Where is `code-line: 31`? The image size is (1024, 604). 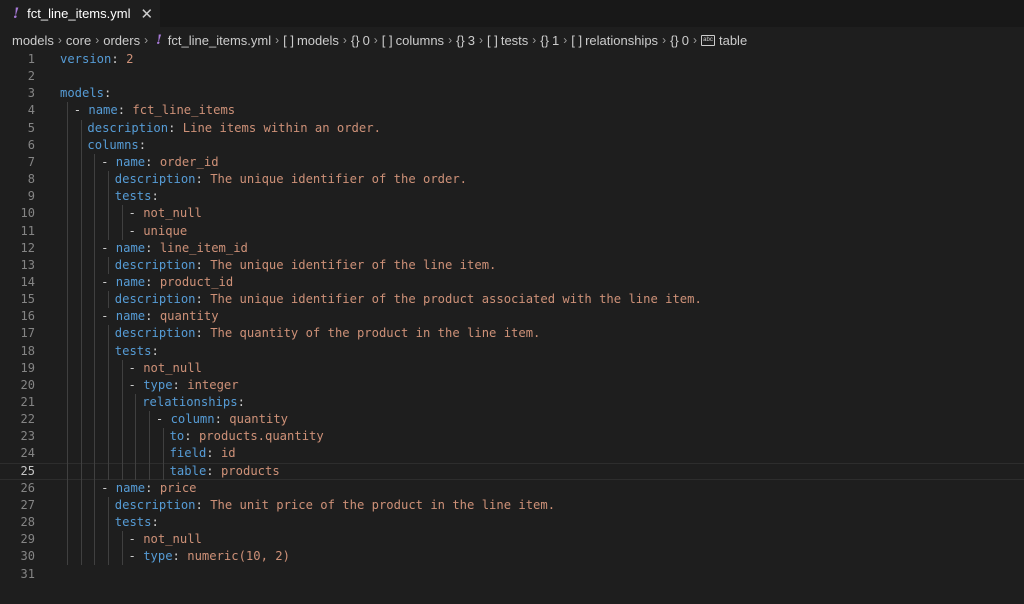 code-line: 31 is located at coordinates (512, 574).